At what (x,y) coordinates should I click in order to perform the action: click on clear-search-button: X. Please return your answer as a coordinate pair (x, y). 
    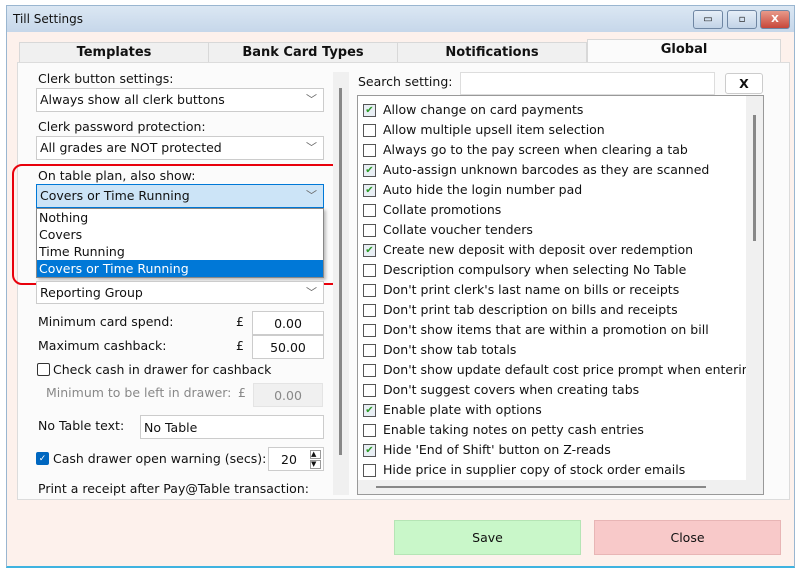
    Looking at the image, I should click on (744, 83).